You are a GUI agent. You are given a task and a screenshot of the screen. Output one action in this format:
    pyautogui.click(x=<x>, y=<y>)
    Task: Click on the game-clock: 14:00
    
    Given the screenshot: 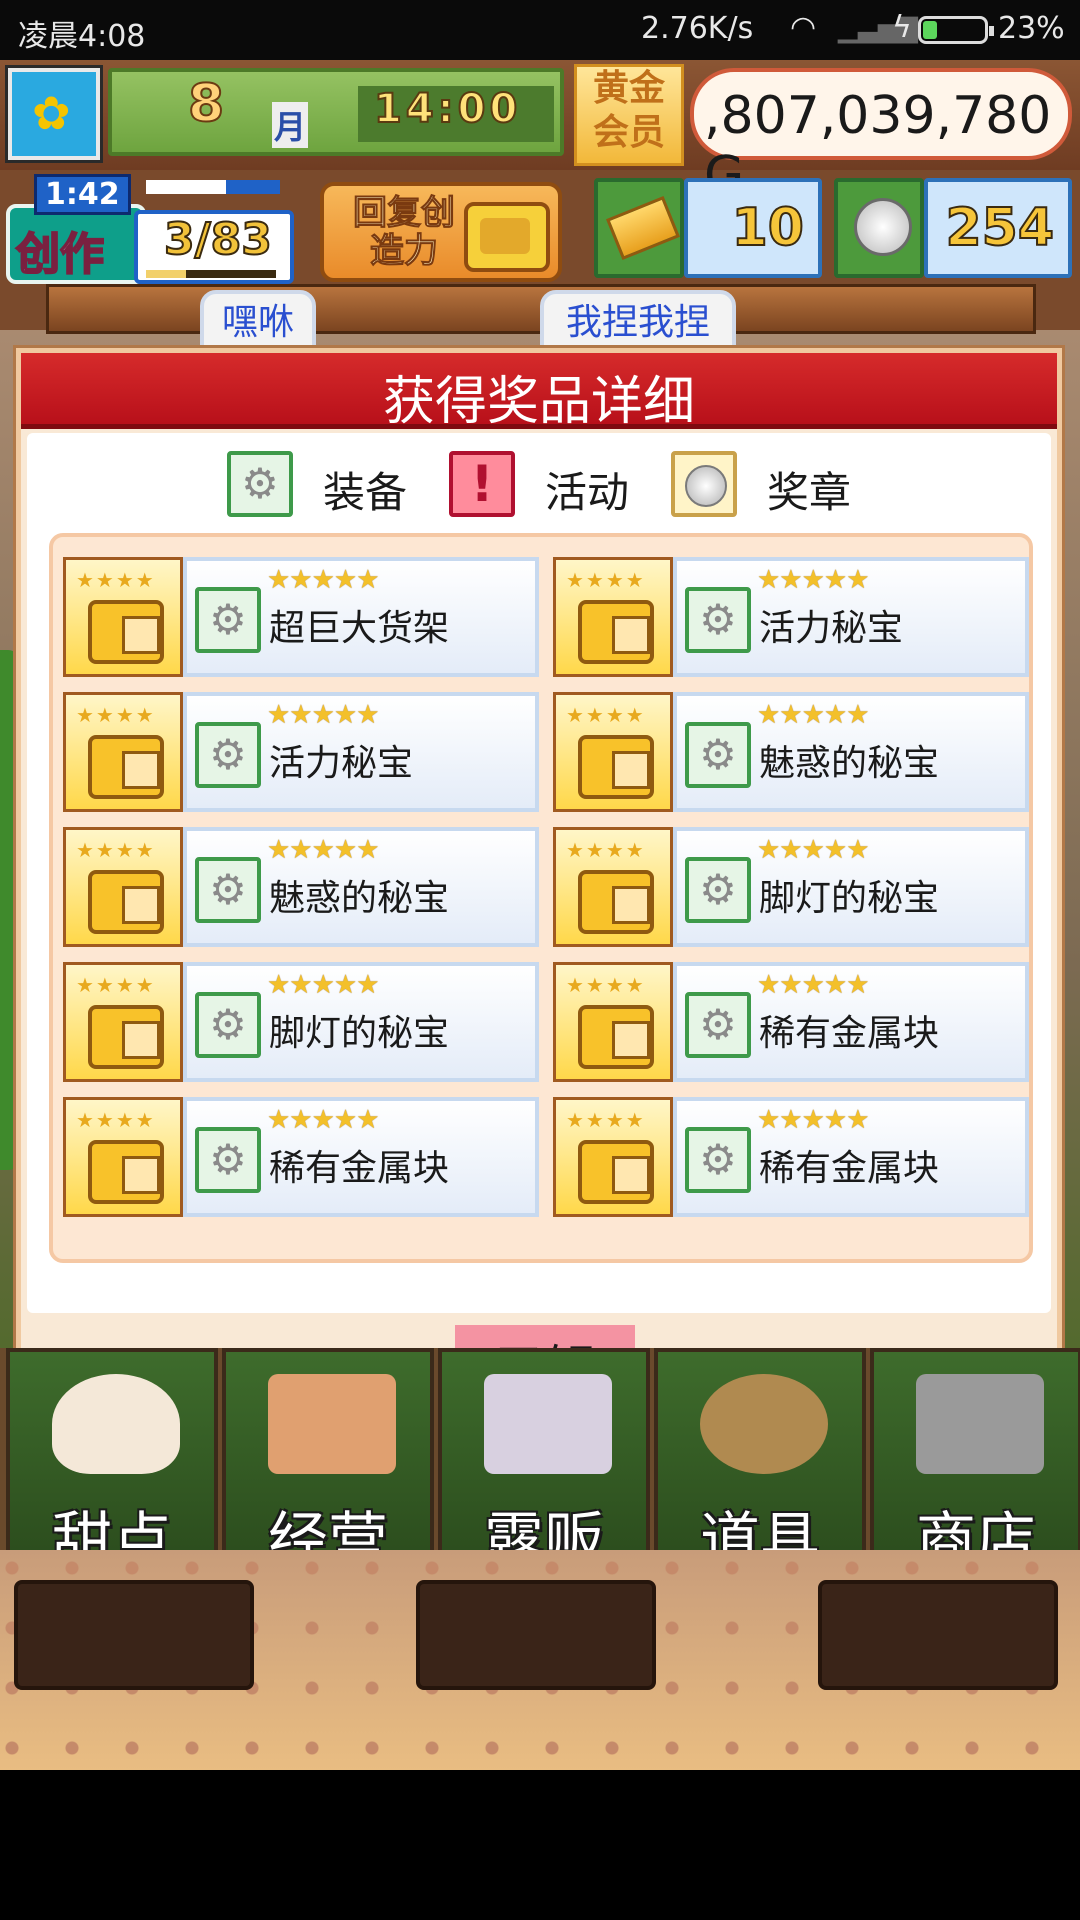 What is the action you would take?
    pyautogui.click(x=447, y=109)
    